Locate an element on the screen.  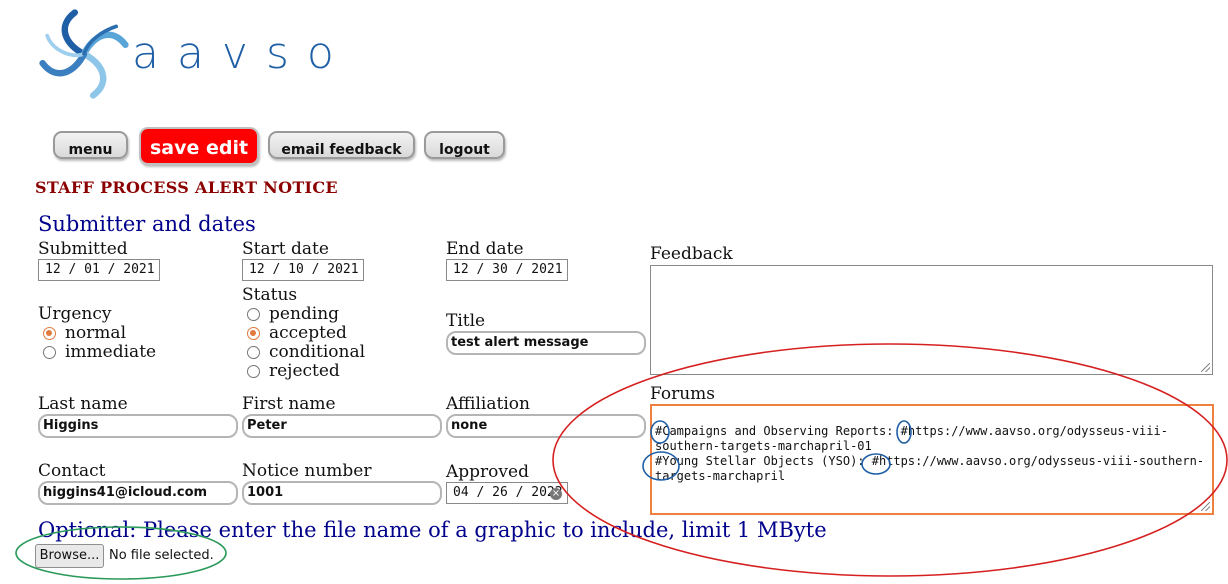
notice-number-input: 1001 is located at coordinates (342, 493).